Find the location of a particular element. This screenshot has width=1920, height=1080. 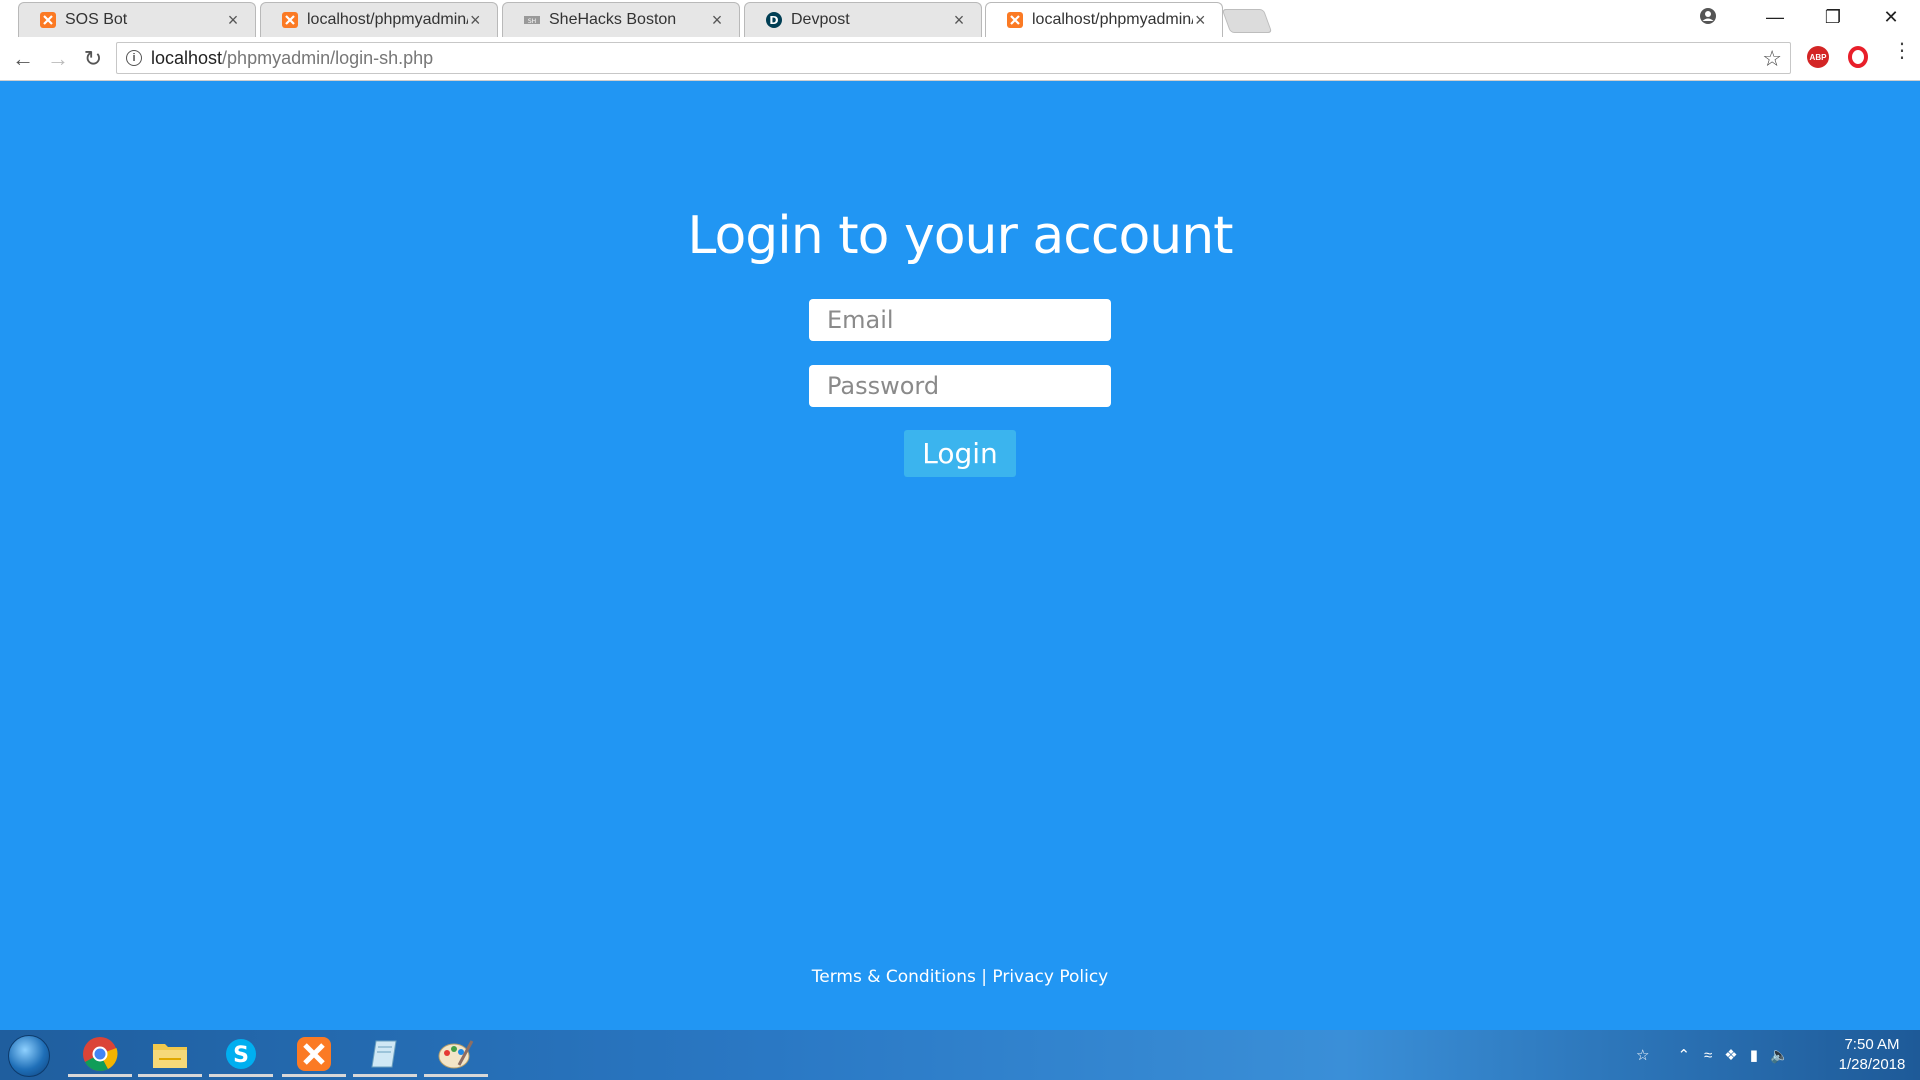

skype-icon: S is located at coordinates (241, 1055).